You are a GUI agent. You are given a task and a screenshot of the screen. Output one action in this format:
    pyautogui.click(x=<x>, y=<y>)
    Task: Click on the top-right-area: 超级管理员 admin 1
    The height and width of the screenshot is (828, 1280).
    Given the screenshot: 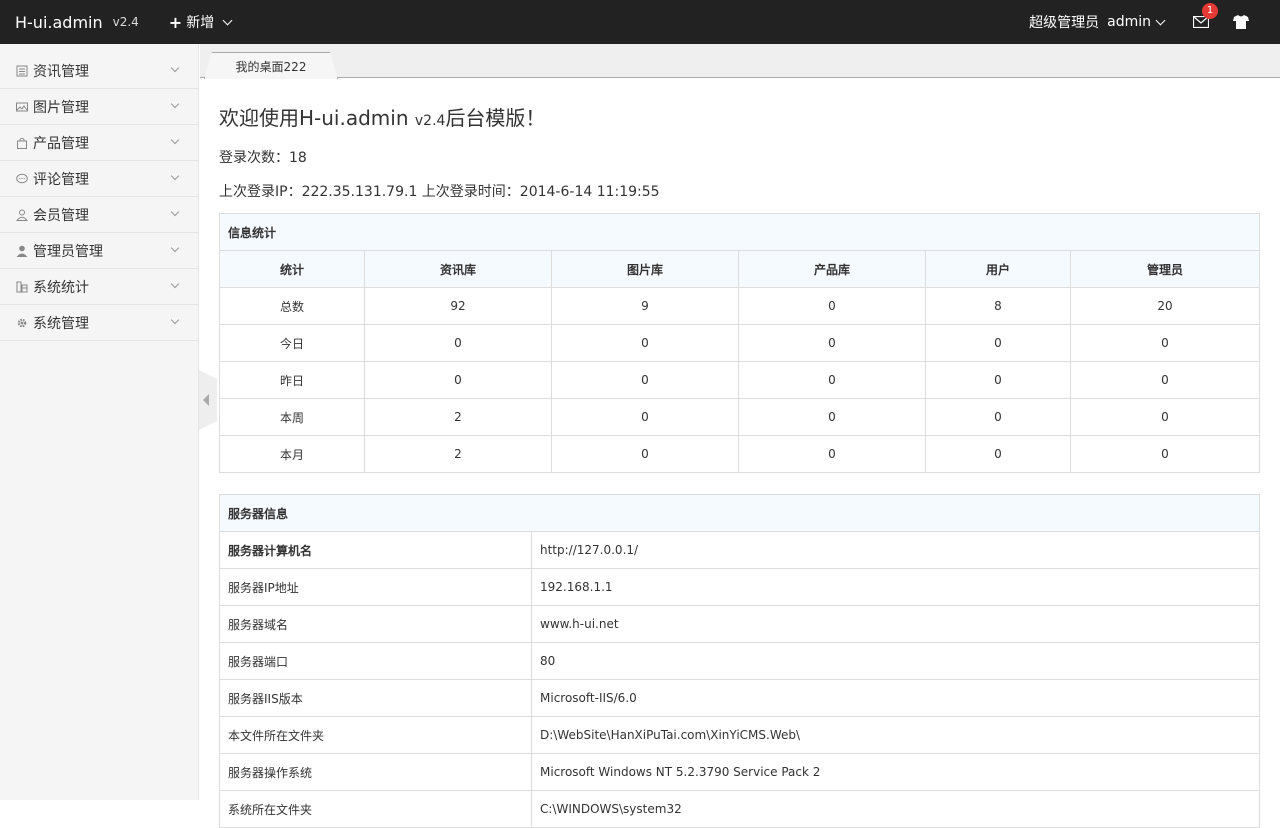 What is the action you would take?
    pyautogui.click(x=1154, y=20)
    